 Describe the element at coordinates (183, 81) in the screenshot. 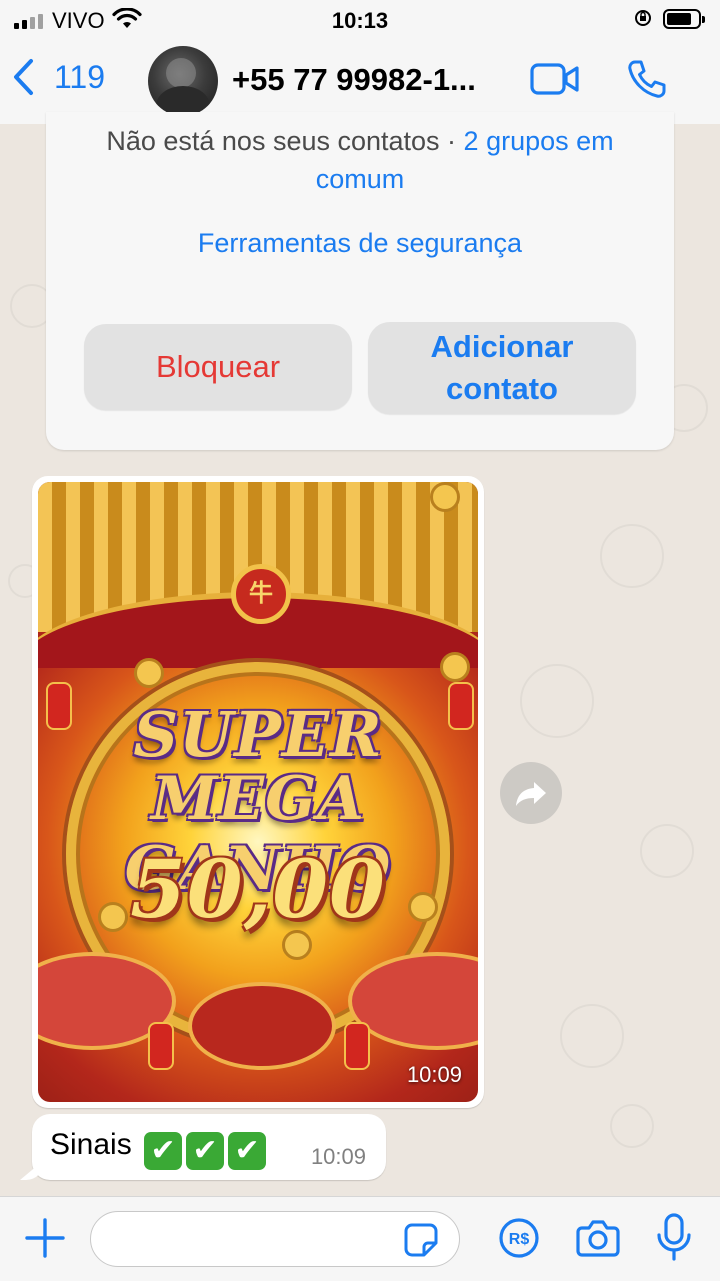

I see `avatar` at that location.